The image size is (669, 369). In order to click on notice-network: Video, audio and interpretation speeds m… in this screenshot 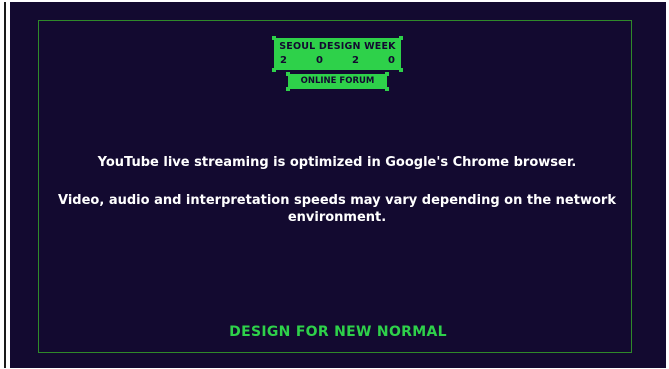, I will do `click(337, 209)`.